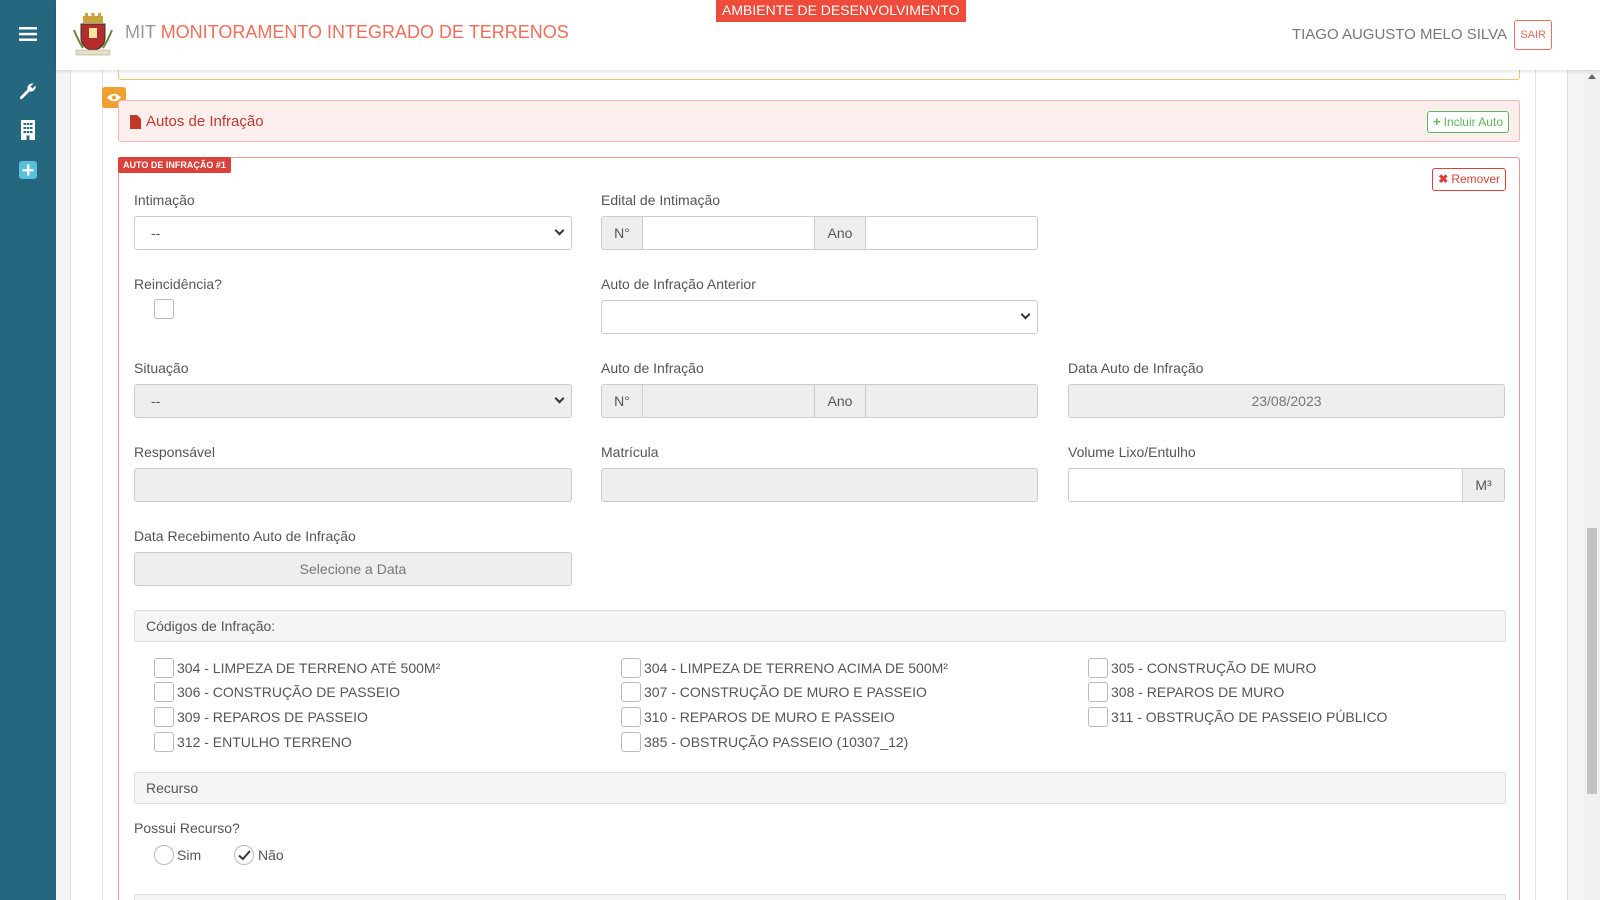  Describe the element at coordinates (820, 626) in the screenshot. I see `codigos-header: Códigos de Infração:` at that location.